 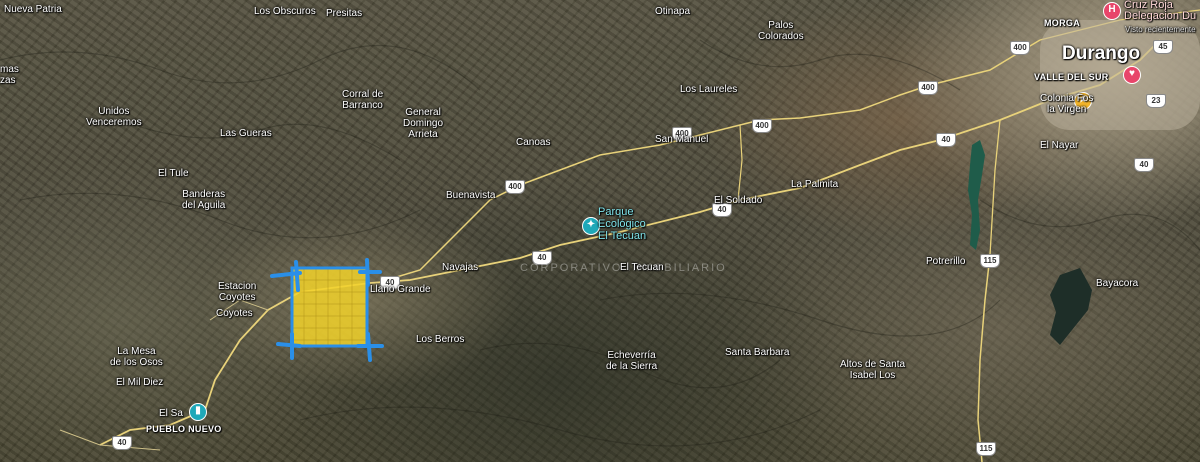 What do you see at coordinates (470, 195) in the screenshot?
I see `place-label: Buenavista` at bounding box center [470, 195].